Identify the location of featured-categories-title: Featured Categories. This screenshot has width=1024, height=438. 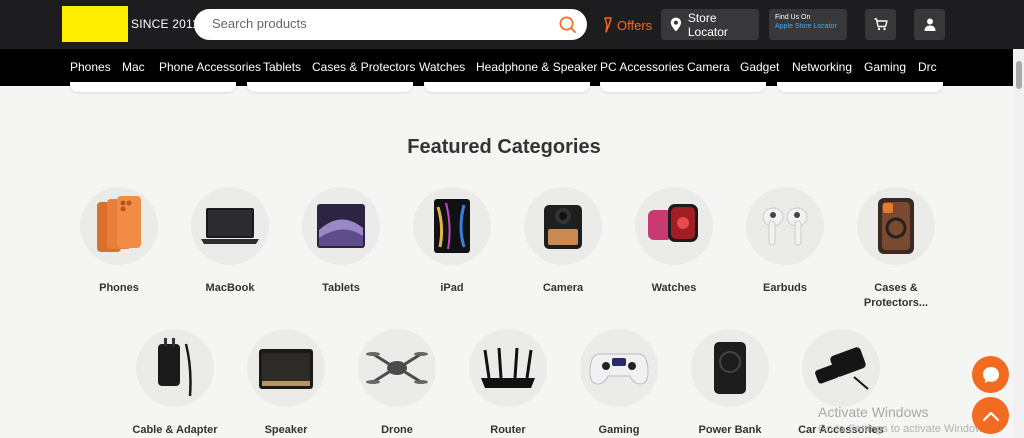
(504, 147).